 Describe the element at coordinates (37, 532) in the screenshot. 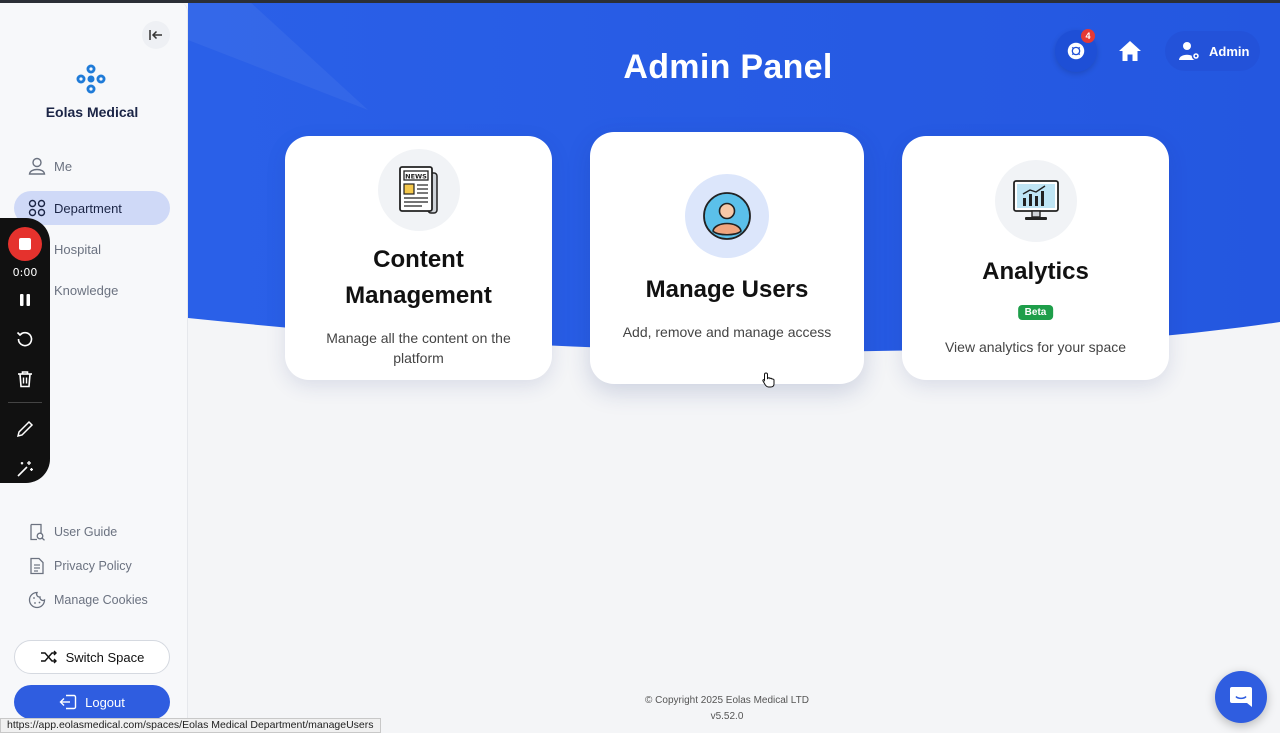

I see `user-guide-icon` at that location.